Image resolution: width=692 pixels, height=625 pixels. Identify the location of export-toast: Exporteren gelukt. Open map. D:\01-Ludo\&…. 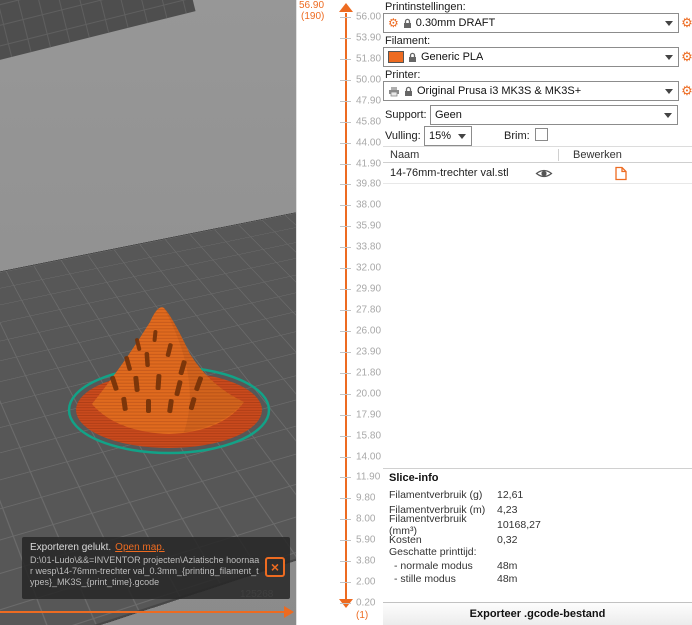
(156, 568).